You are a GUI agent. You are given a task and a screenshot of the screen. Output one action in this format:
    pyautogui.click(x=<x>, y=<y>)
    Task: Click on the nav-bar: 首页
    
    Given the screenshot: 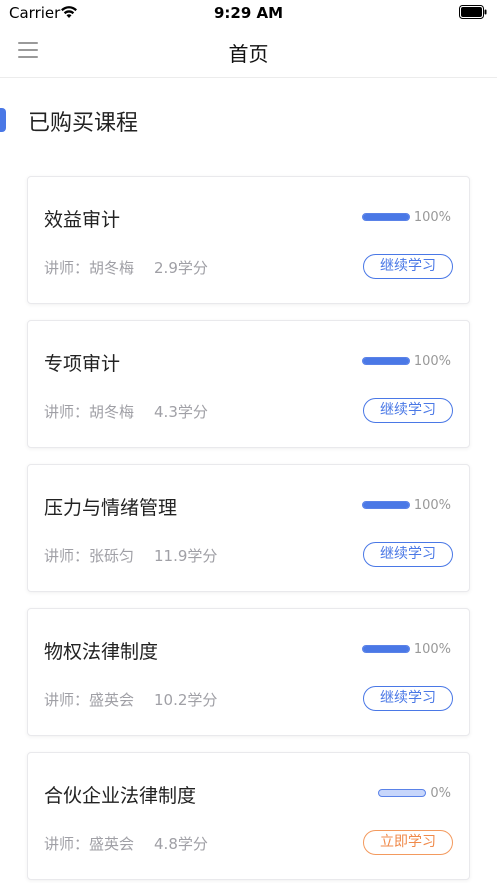 What is the action you would take?
    pyautogui.click(x=248, y=52)
    